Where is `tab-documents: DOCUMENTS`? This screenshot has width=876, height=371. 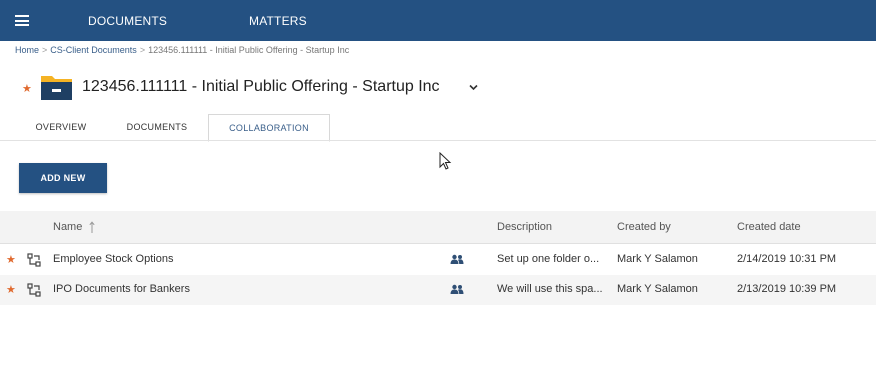 tab-documents: DOCUMENTS is located at coordinates (157, 127).